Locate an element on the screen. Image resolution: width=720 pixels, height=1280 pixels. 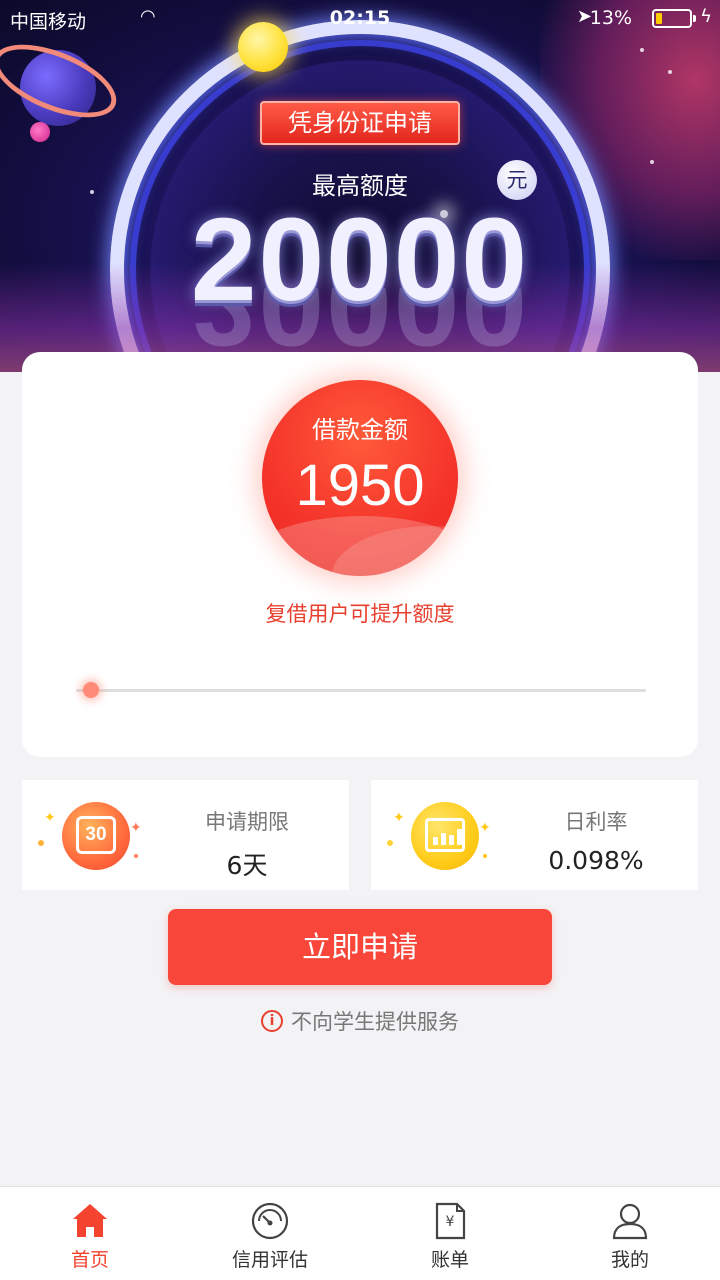
charging-icon: ϟ is located at coordinates (706, 16).